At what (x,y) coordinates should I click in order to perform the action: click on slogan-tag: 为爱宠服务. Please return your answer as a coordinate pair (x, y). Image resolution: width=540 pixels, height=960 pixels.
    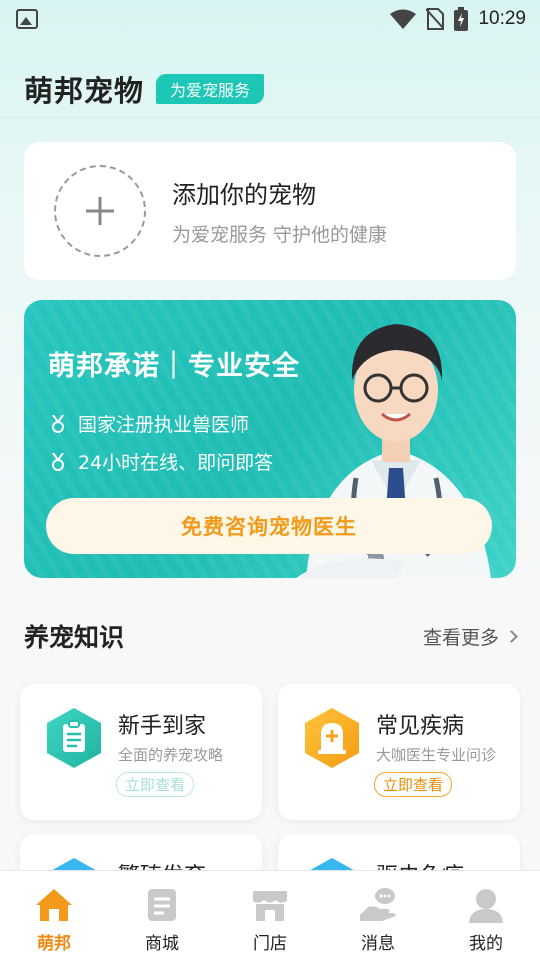
    Looking at the image, I should click on (210, 89).